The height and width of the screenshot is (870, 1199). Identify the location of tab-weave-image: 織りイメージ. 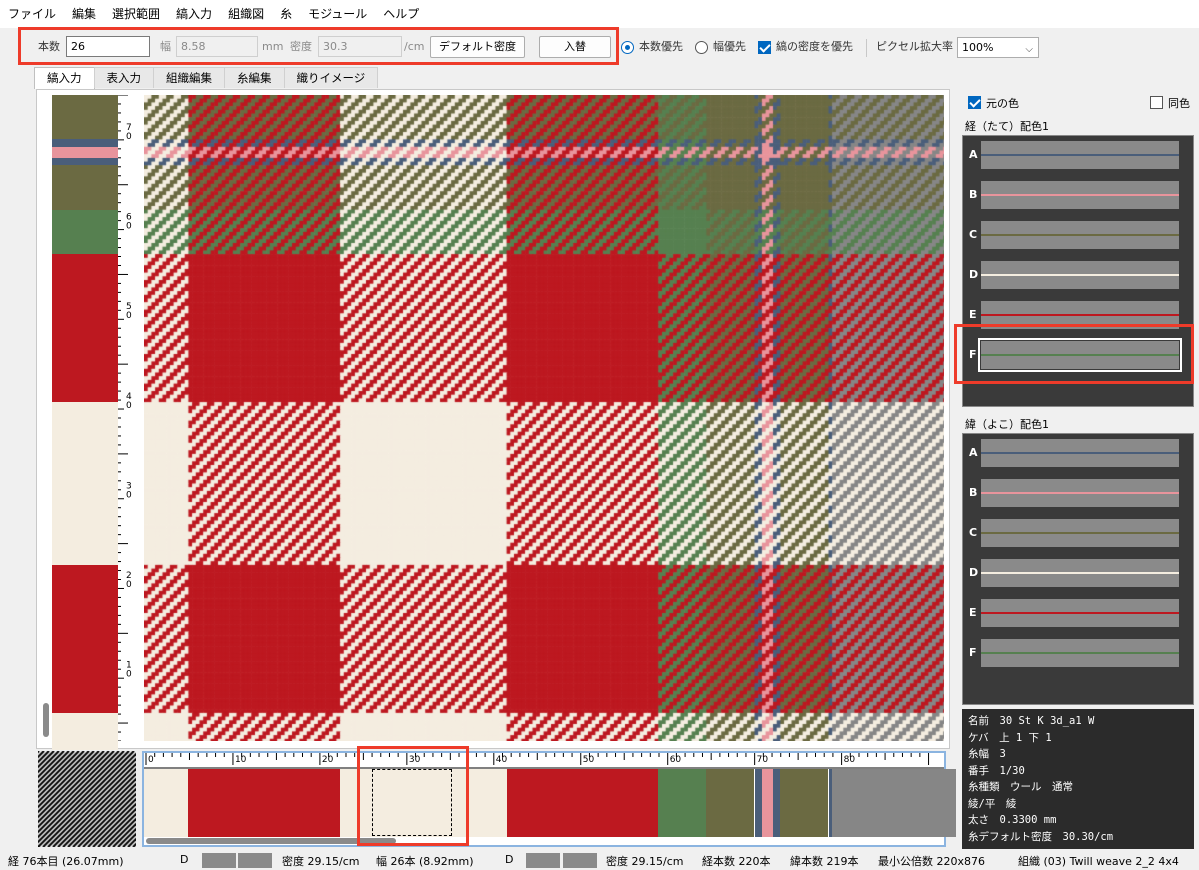
(331, 77).